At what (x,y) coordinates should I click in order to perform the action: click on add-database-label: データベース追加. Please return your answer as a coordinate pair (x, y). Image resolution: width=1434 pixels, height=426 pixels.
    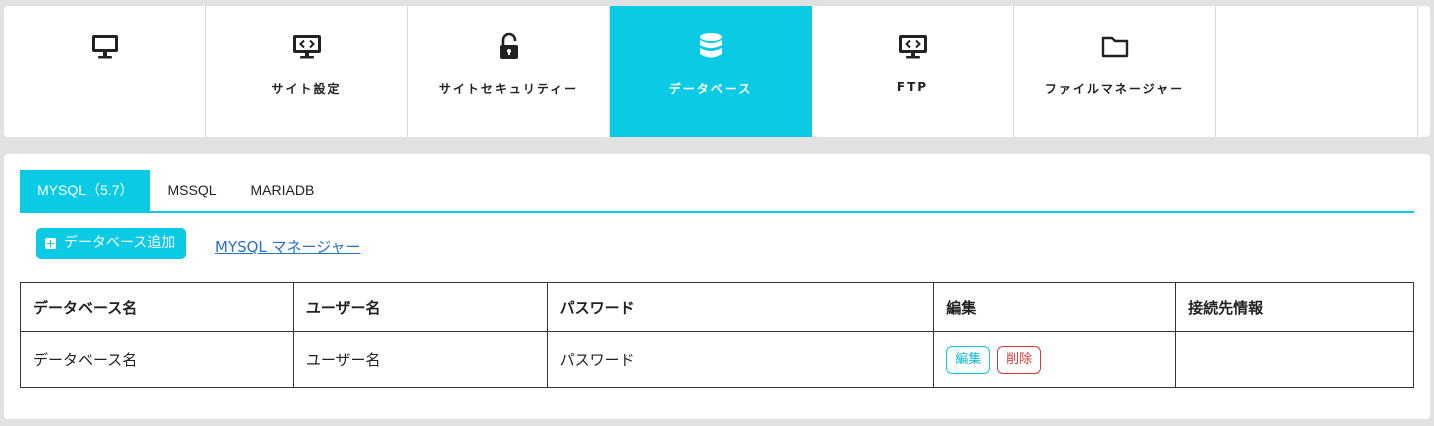
    Looking at the image, I should click on (120, 243).